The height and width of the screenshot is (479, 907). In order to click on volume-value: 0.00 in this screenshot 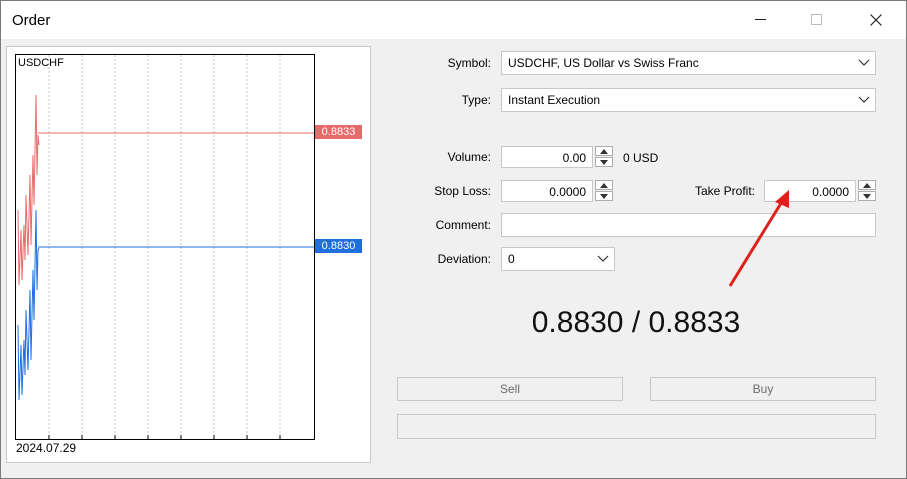, I will do `click(574, 158)`.